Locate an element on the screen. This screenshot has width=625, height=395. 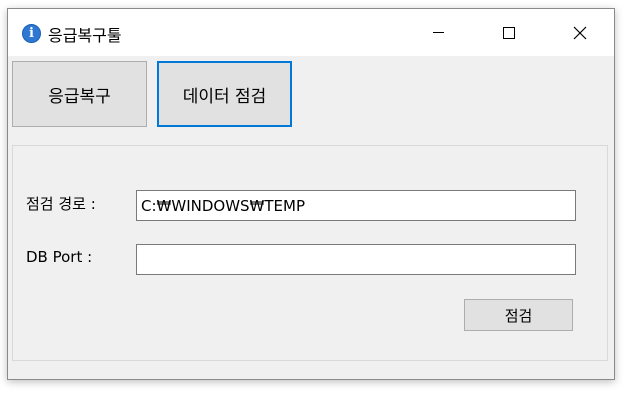
minimize-icon is located at coordinates (438, 32).